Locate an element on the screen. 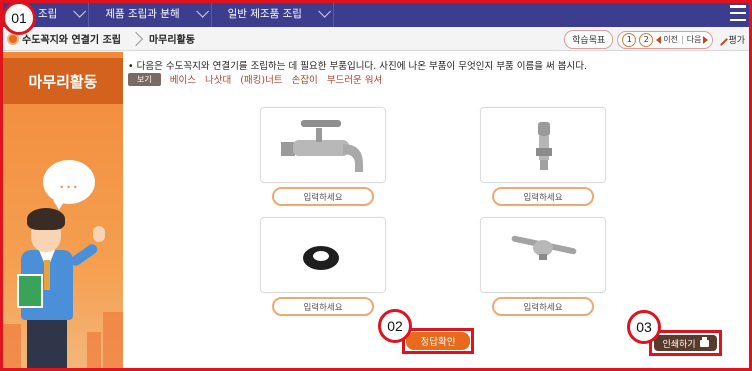 The image size is (752, 371). part-card-screw-rod is located at coordinates (543, 145).